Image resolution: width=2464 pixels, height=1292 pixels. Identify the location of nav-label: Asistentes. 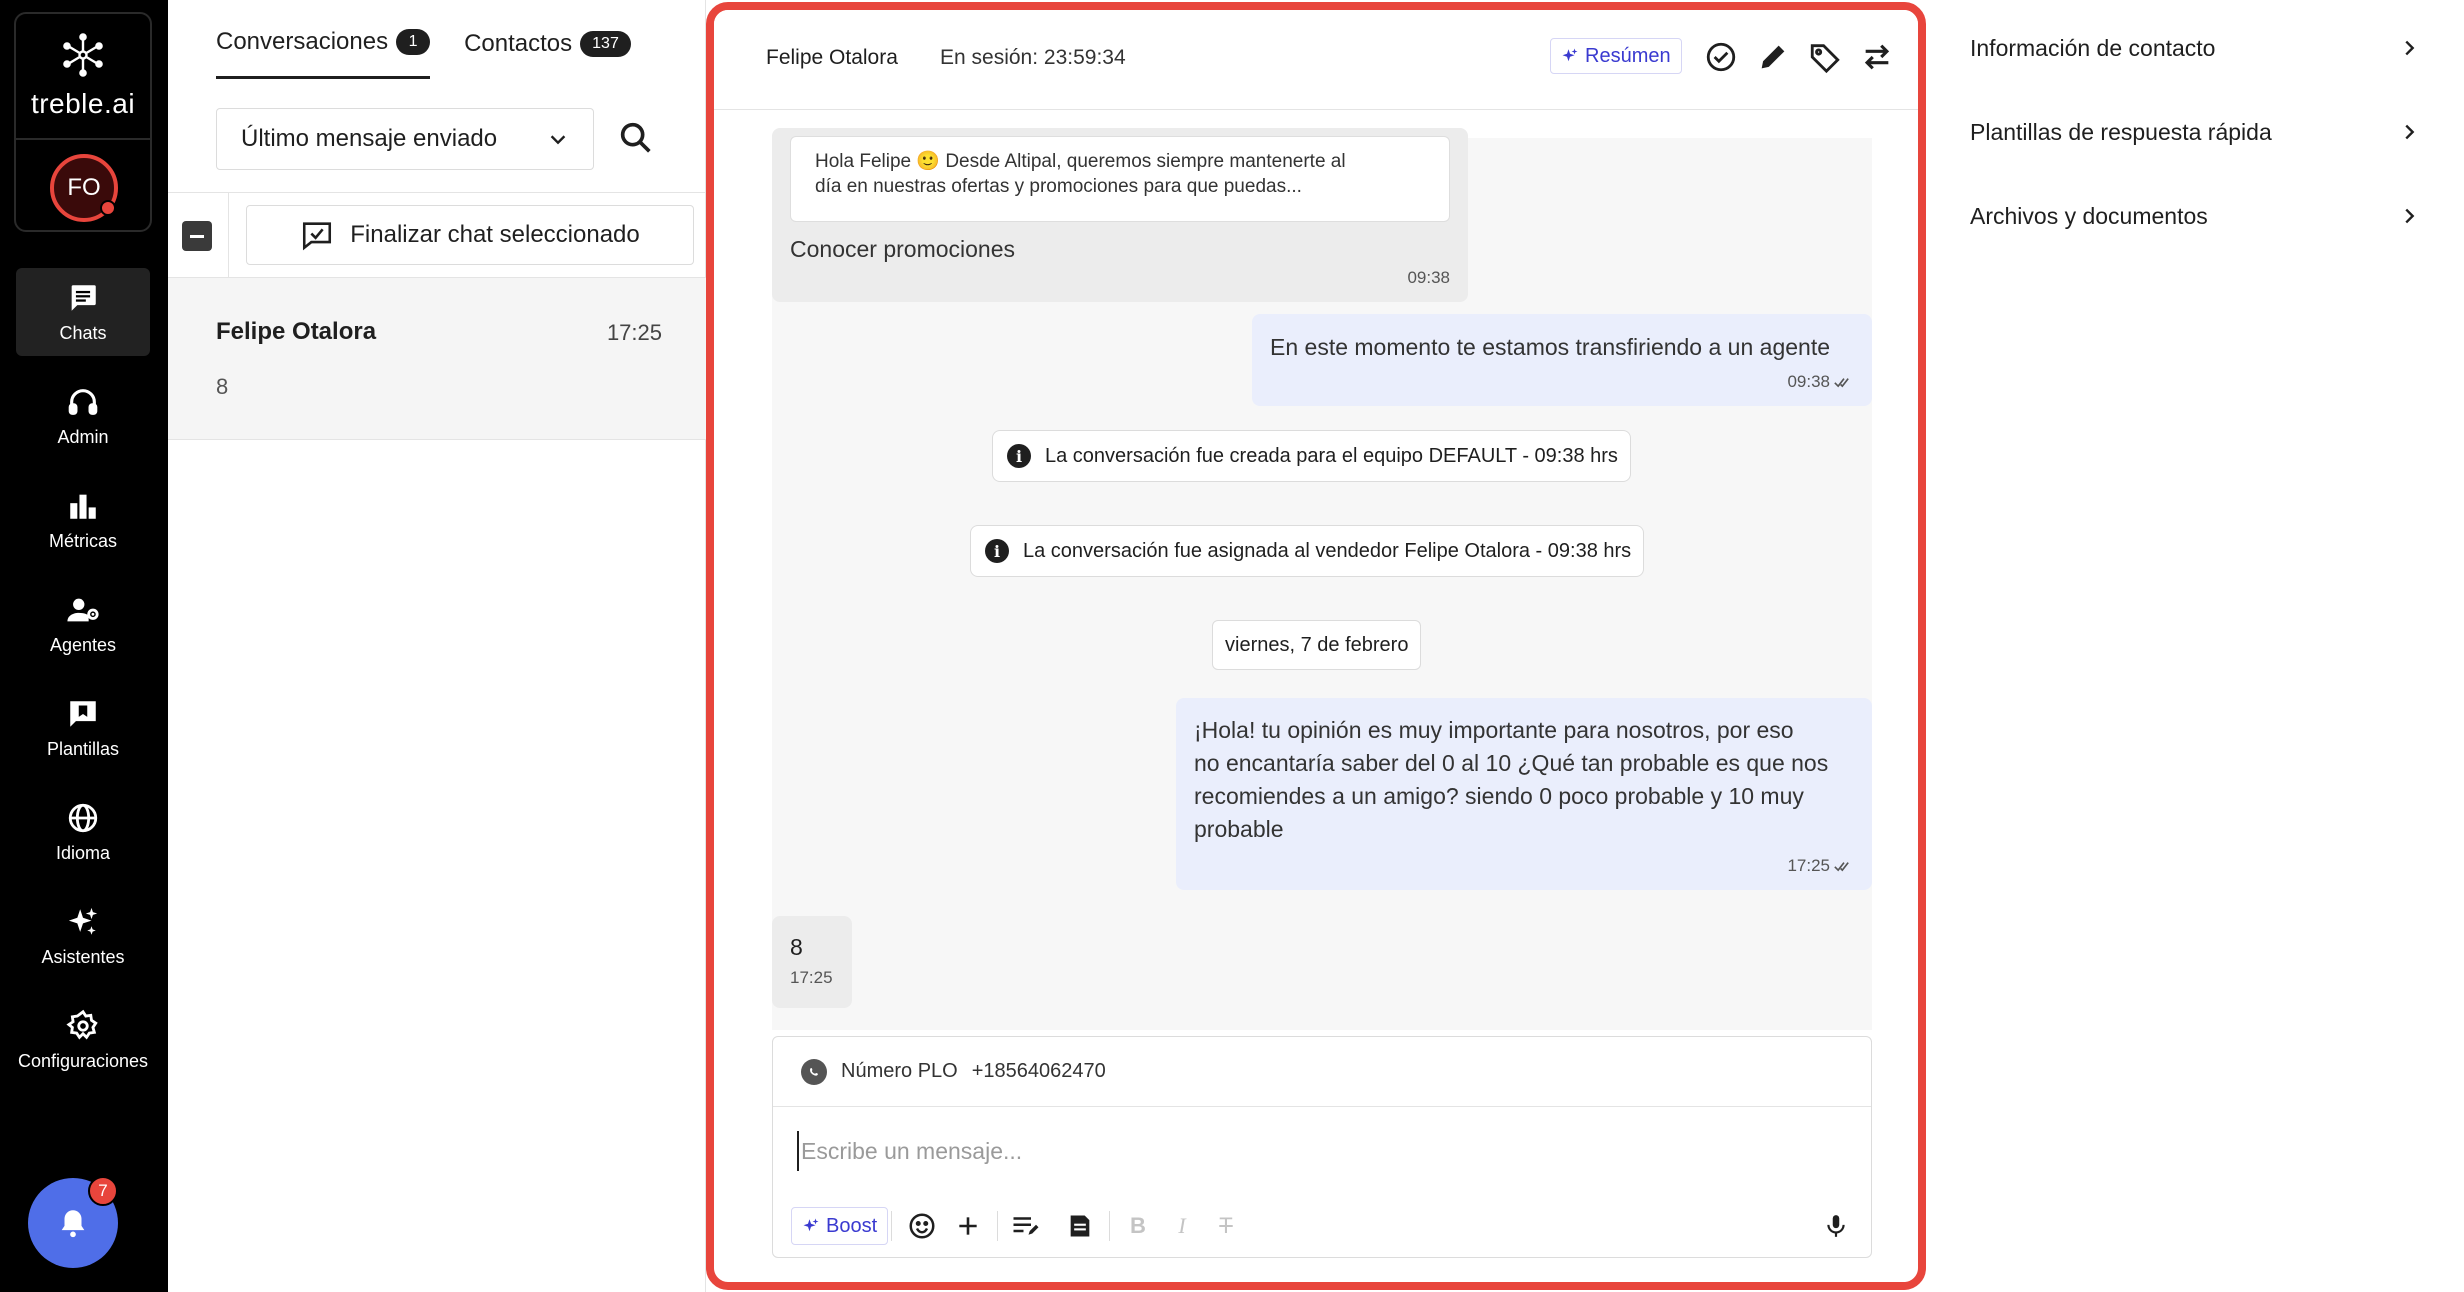
(83, 956).